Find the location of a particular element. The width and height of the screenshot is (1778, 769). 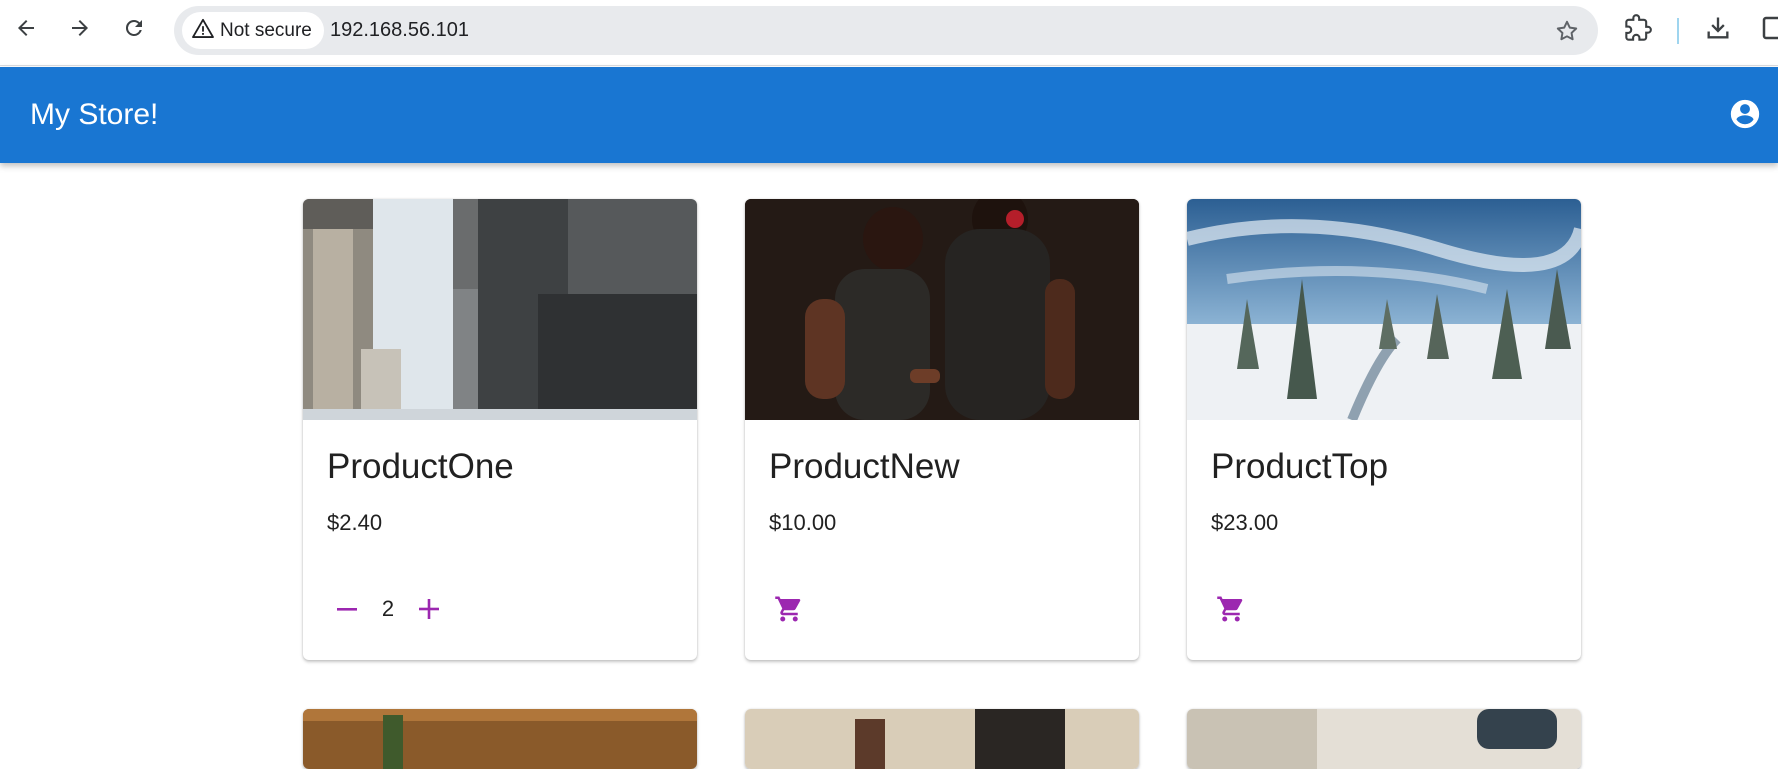

quantity-stepper: 2 is located at coordinates (388, 609).